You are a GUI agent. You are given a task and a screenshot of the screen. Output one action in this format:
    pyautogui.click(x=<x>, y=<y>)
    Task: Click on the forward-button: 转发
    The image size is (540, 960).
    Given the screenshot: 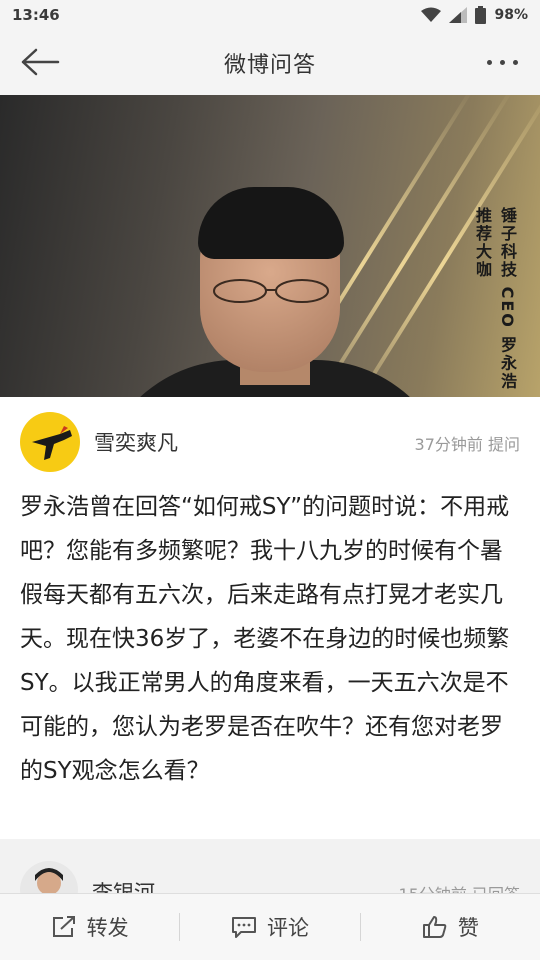 What is the action you would take?
    pyautogui.click(x=89, y=927)
    